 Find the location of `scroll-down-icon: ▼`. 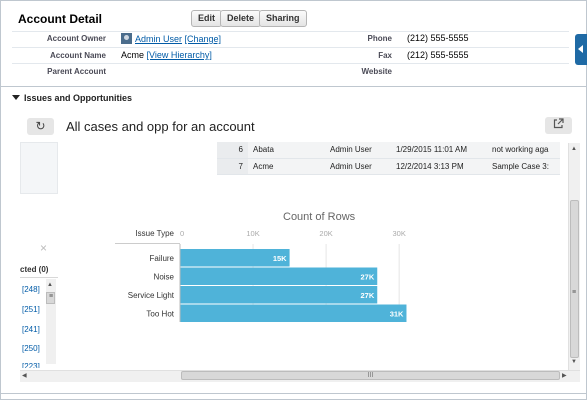

scroll-down-icon: ▼ is located at coordinates (574, 362).